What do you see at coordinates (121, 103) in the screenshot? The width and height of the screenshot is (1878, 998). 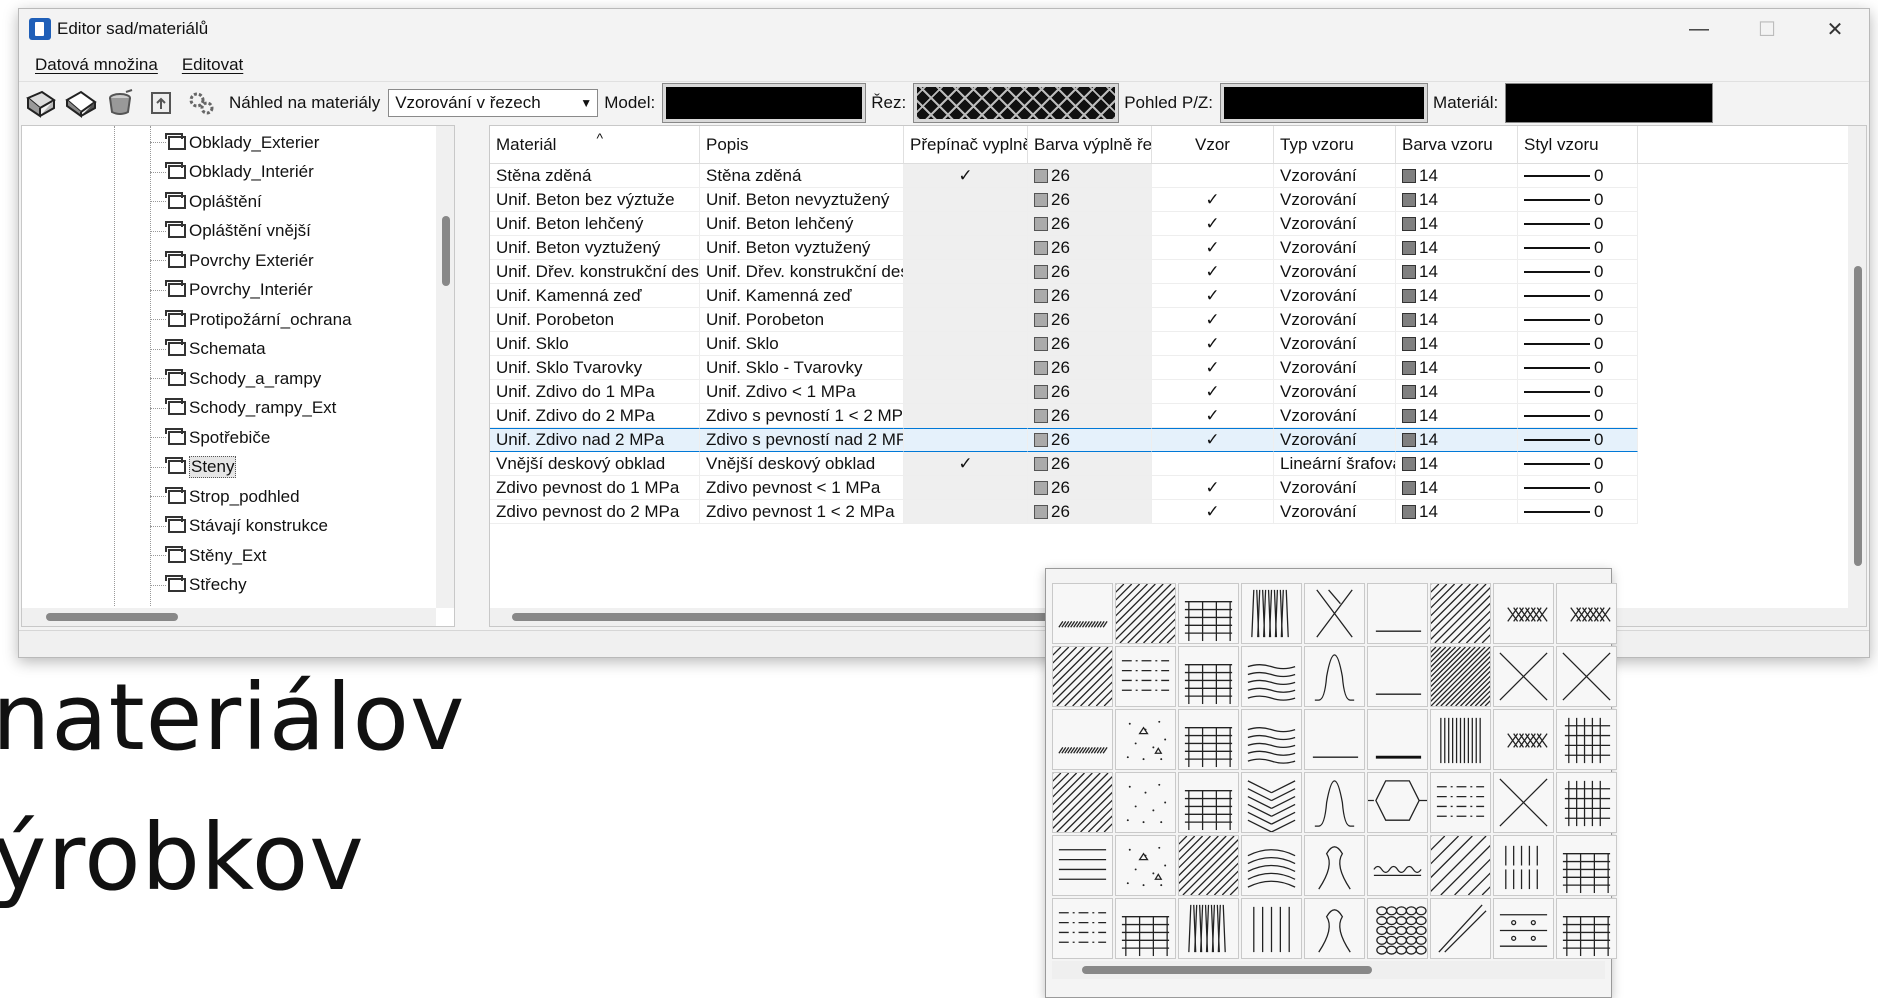 I see `material-bucket-icon` at bounding box center [121, 103].